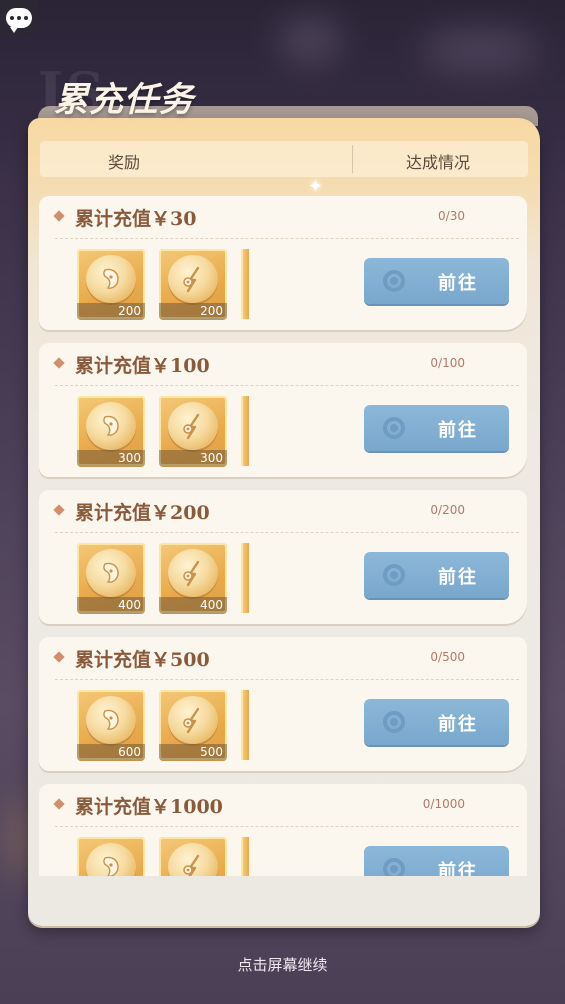  What do you see at coordinates (451, 216) in the screenshot?
I see `task-progress: 0/30` at bounding box center [451, 216].